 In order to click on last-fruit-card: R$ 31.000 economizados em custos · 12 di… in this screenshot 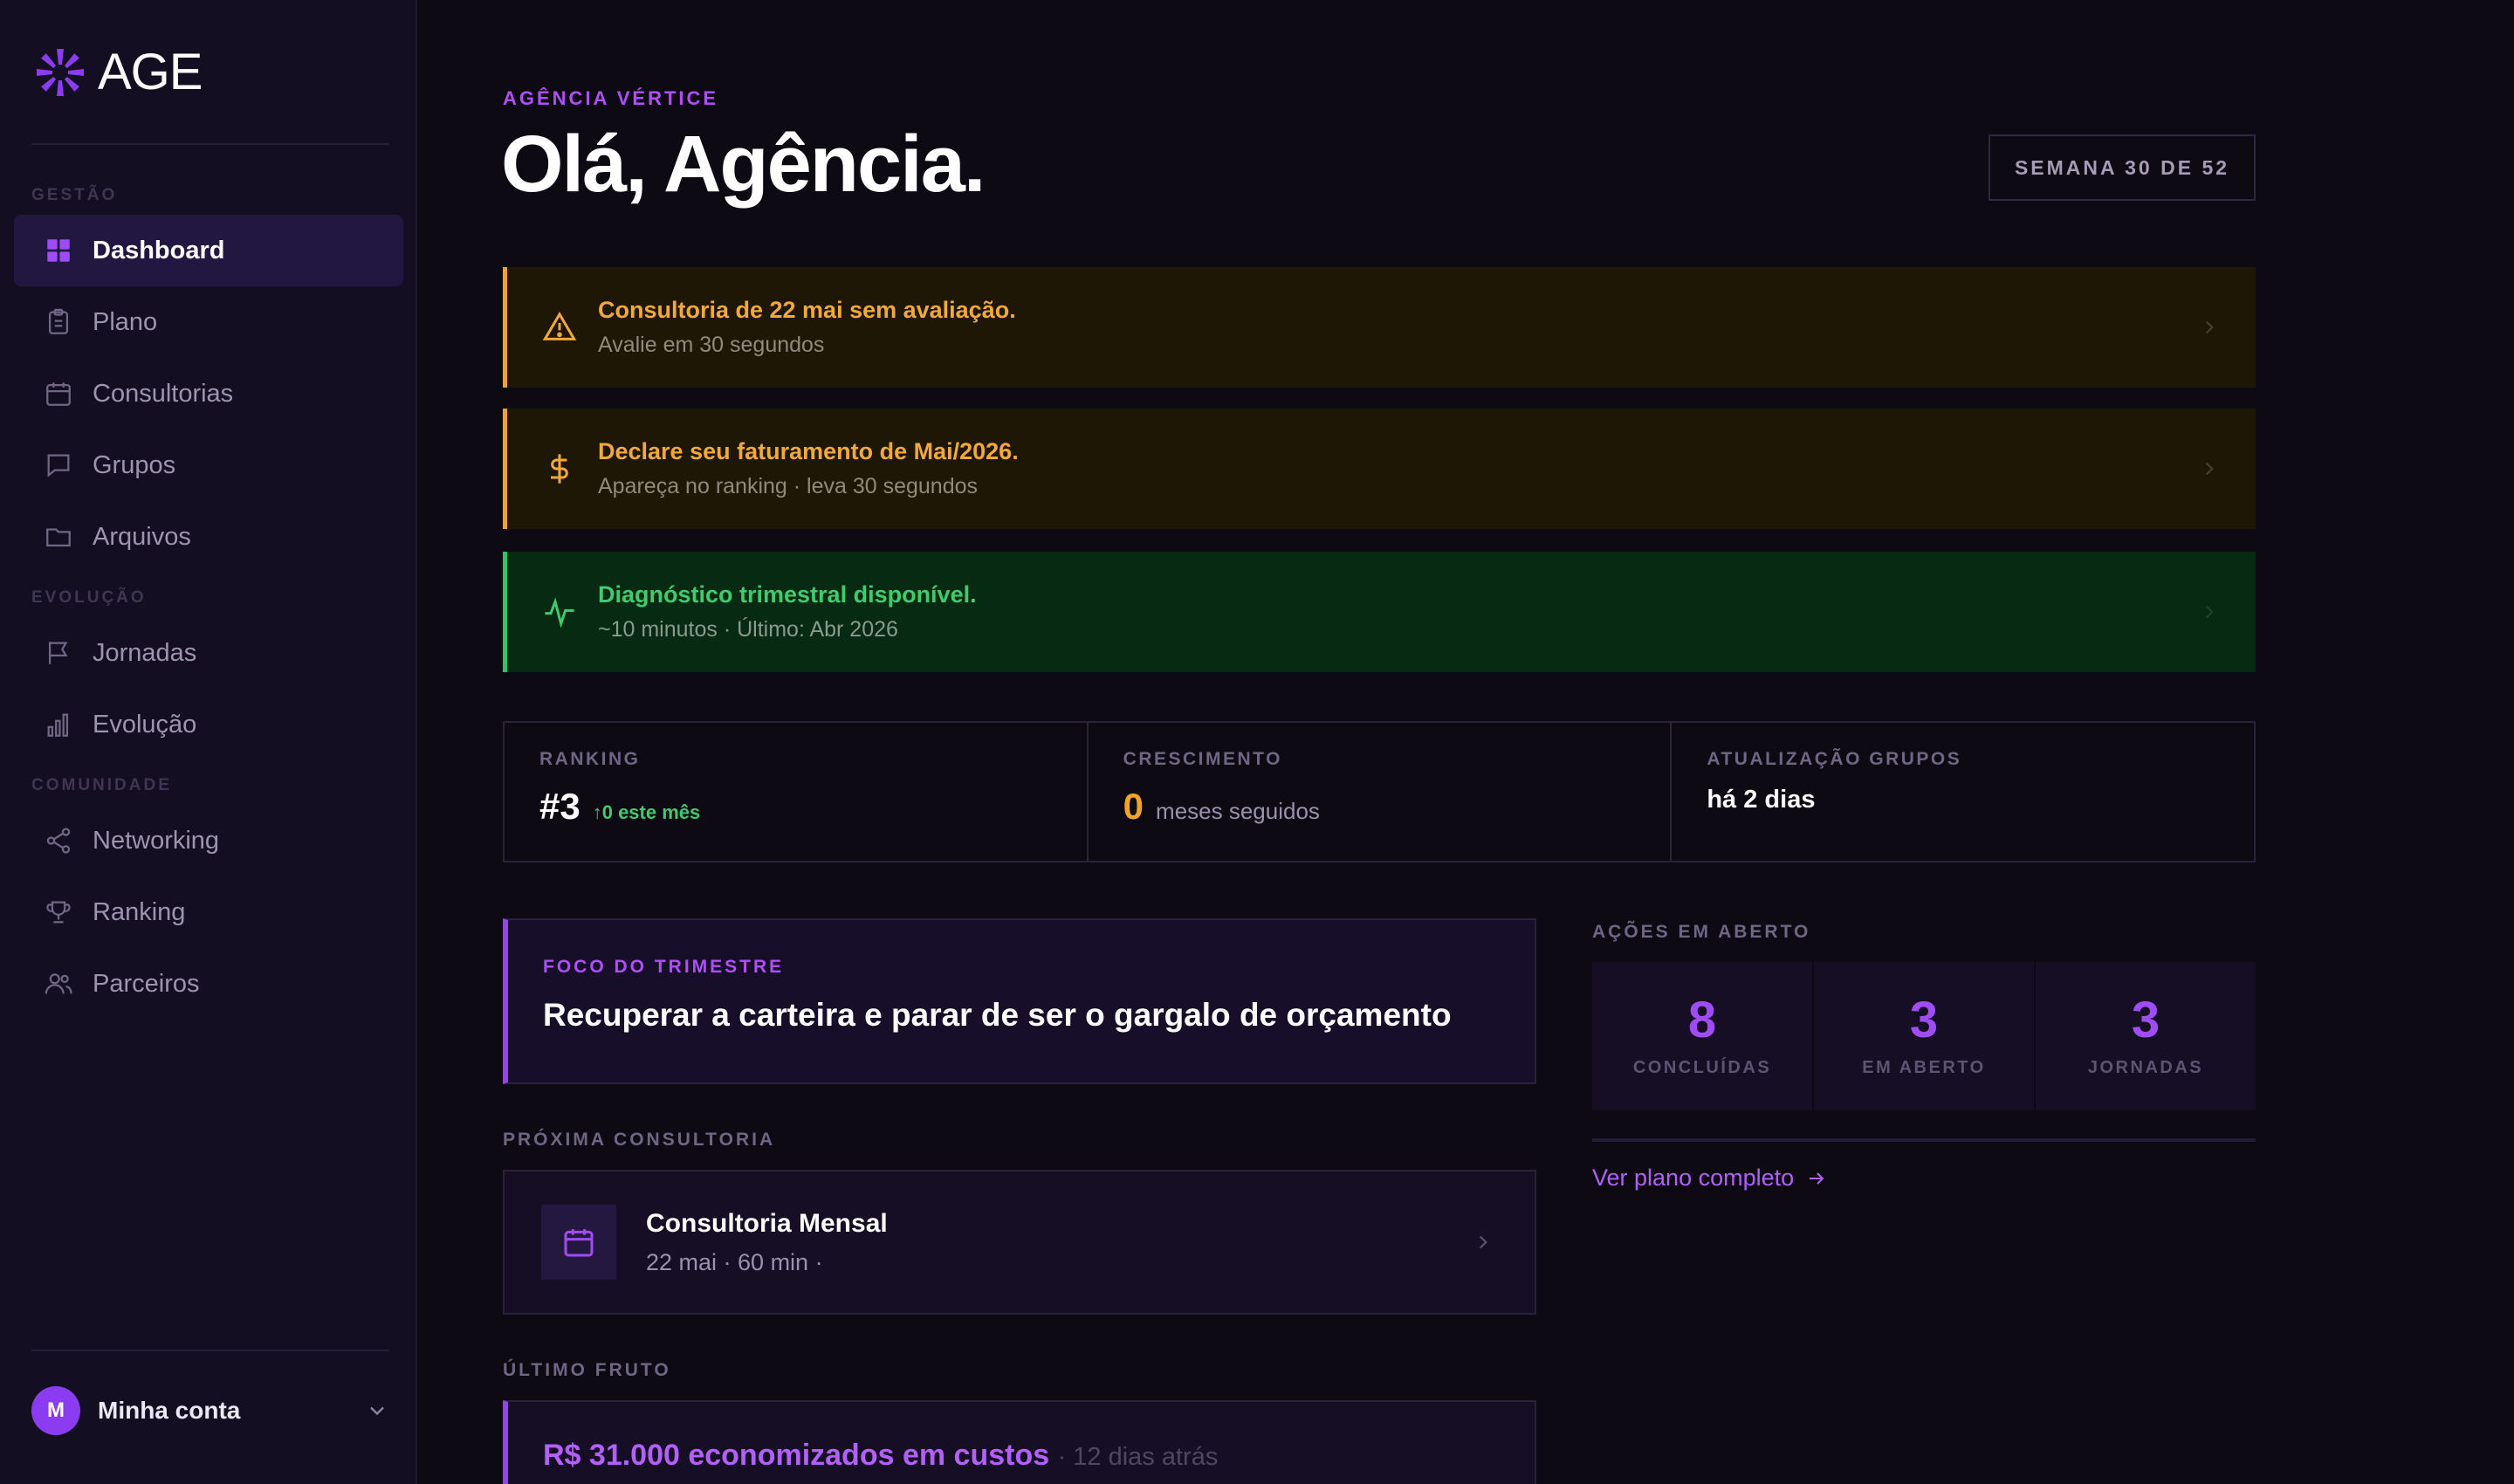, I will do `click(1019, 1442)`.